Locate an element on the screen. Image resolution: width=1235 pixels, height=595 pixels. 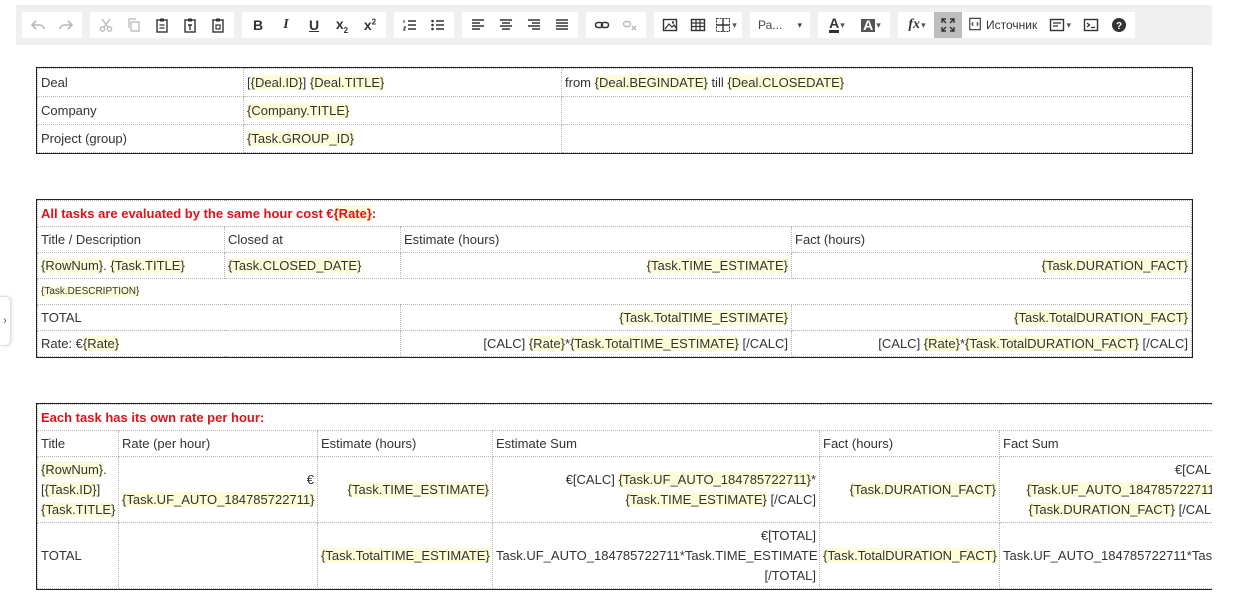
bracket-text: ] is located at coordinates (98, 489).